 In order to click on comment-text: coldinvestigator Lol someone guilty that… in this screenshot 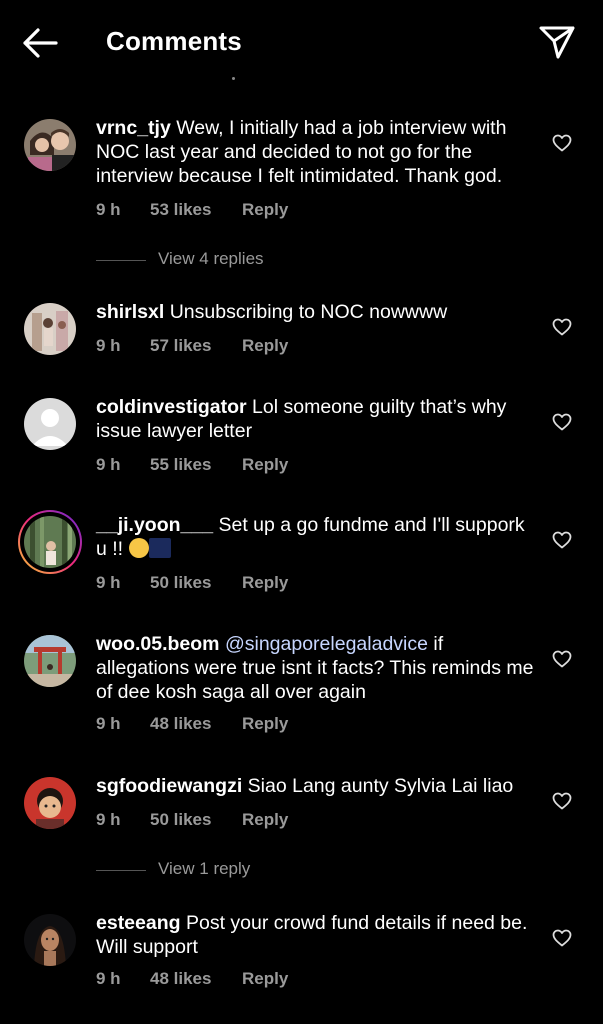, I will do `click(317, 419)`.